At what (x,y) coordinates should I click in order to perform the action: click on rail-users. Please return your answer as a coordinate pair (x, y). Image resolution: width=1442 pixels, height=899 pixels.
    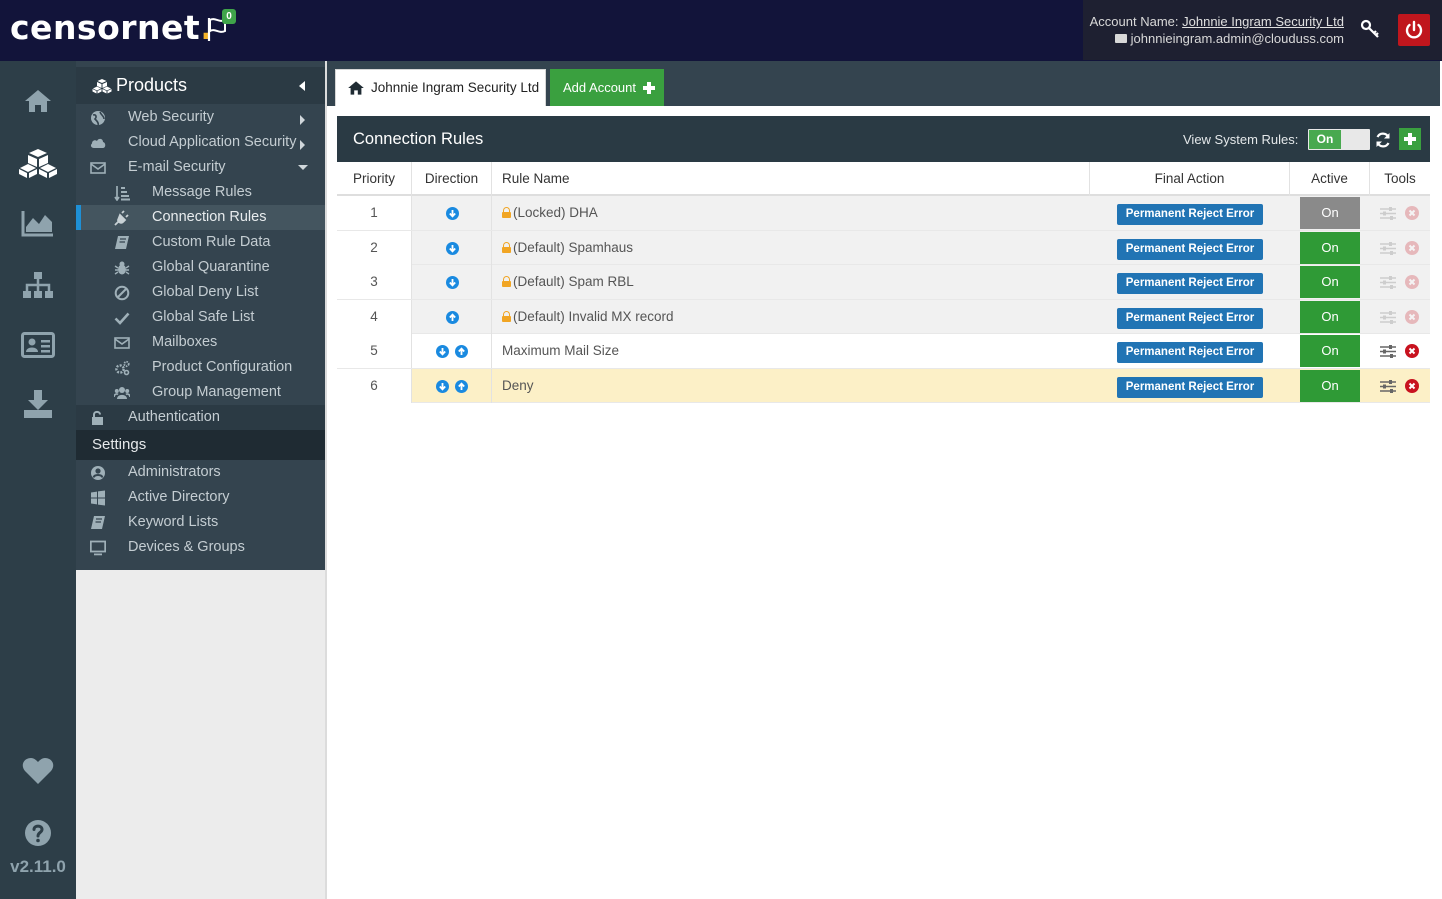
    Looking at the image, I should click on (38, 345).